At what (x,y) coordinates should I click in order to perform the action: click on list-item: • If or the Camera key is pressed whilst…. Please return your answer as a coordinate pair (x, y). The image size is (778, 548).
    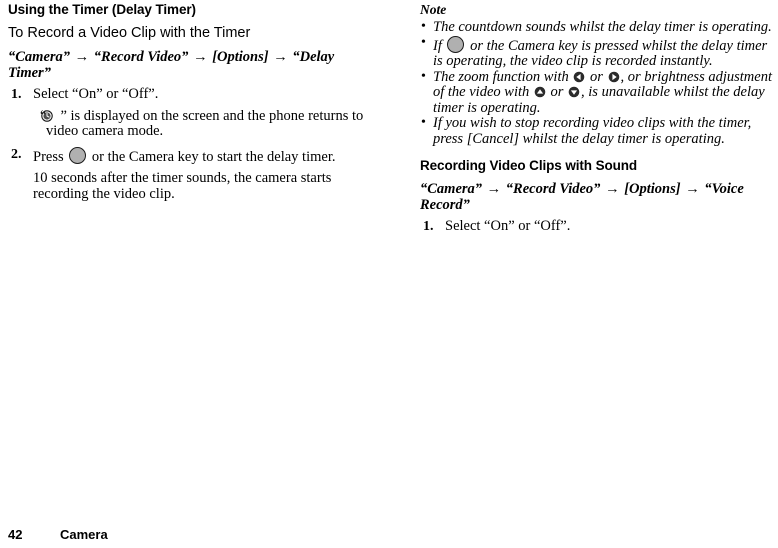
    Looking at the image, I should click on (599, 52).